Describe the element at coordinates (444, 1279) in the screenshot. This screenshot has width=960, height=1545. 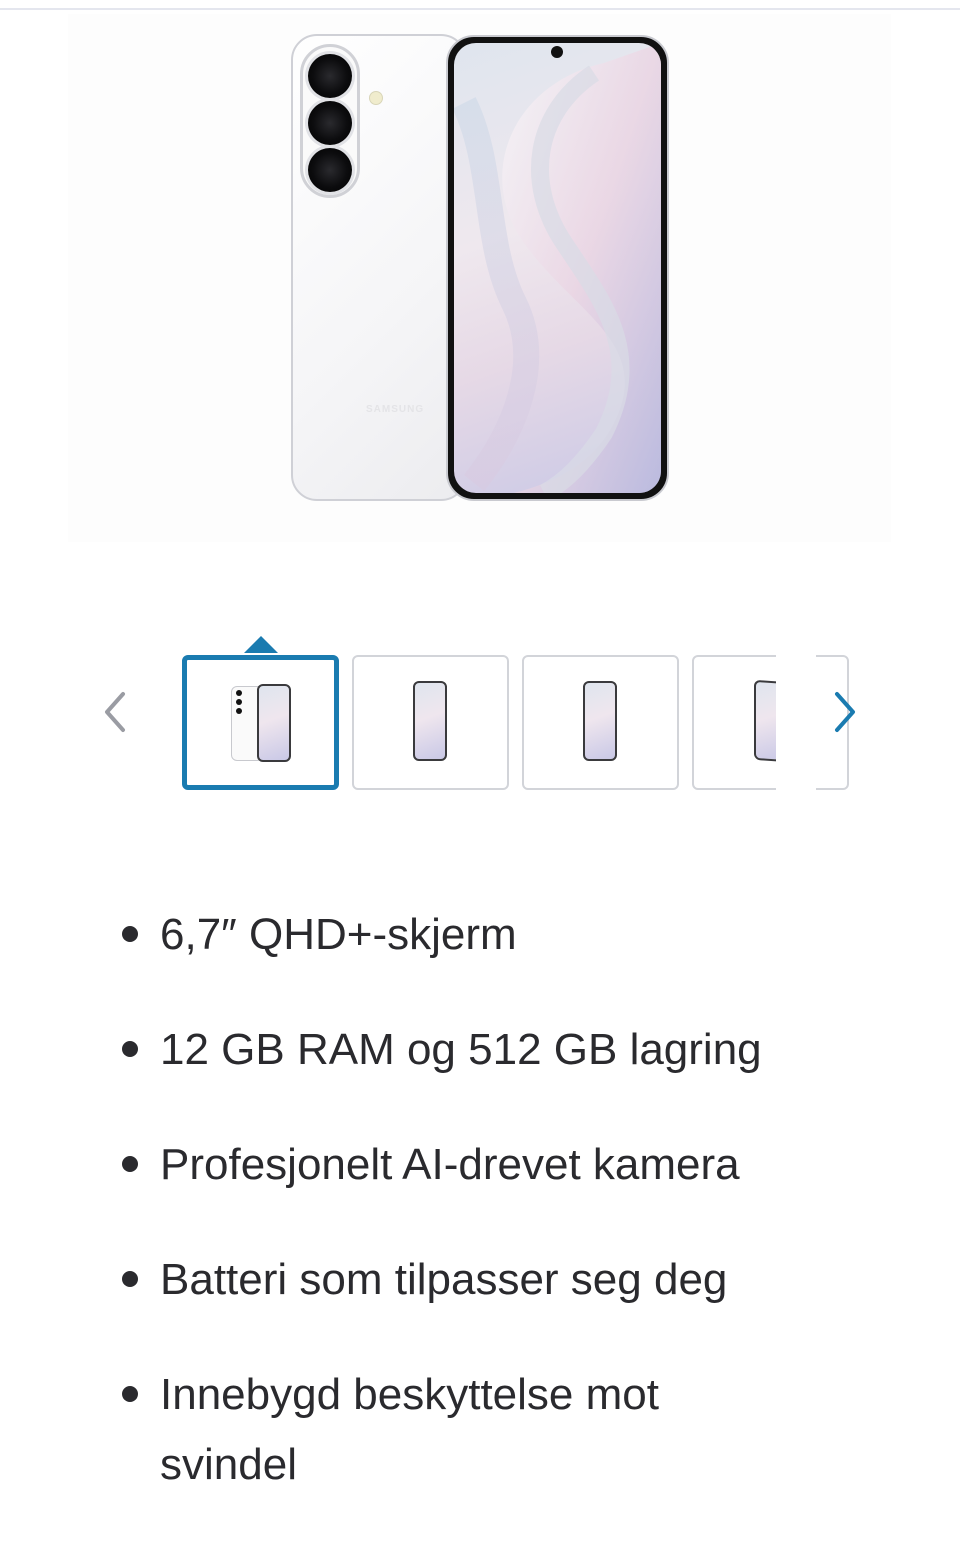
I see `feature-text: Batteri som tilpasser seg deg` at that location.